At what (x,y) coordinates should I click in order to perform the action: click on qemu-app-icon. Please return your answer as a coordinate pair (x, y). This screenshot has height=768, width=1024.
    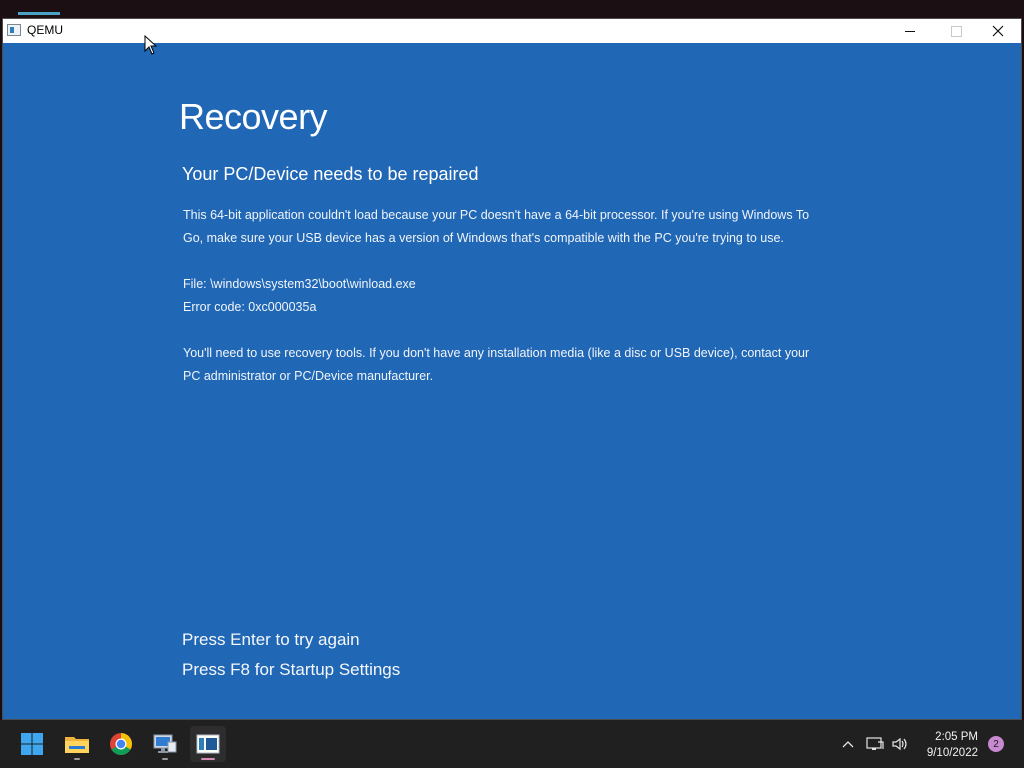
    Looking at the image, I should click on (14, 30).